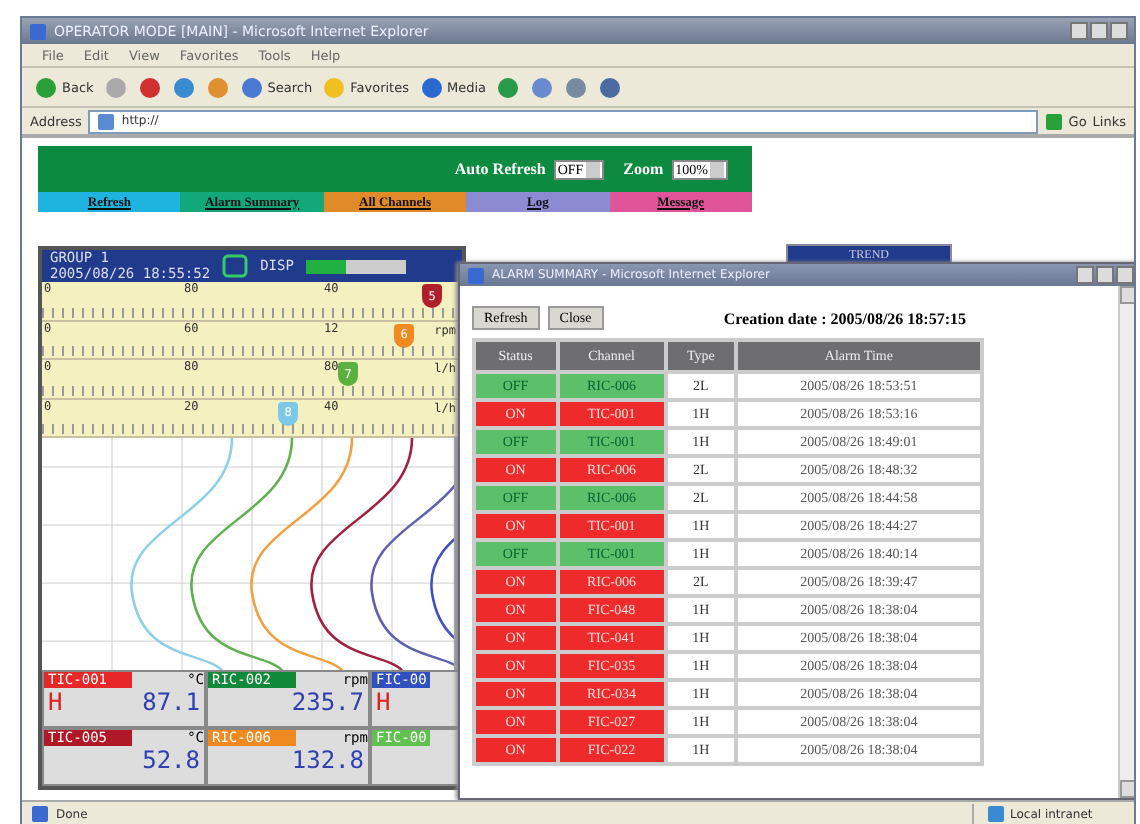 This screenshot has width=1140, height=824. Describe the element at coordinates (327, 702) in the screenshot. I see `channel-value: 235.7` at that location.